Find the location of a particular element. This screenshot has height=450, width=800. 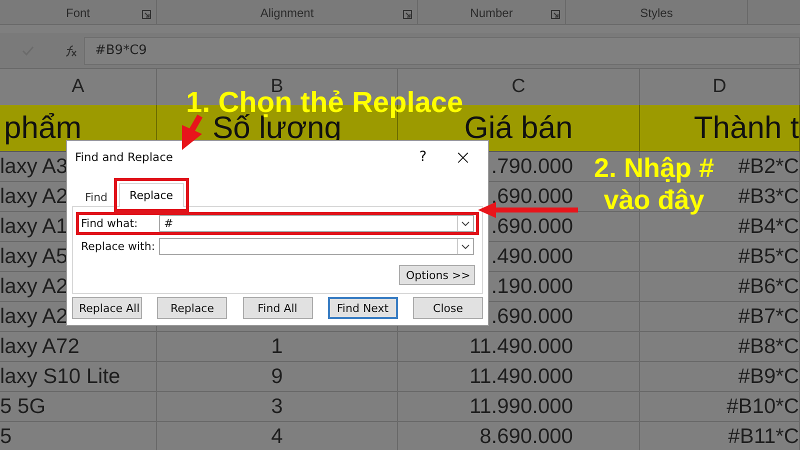

table-cell: laxy A5 is located at coordinates (34, 256).